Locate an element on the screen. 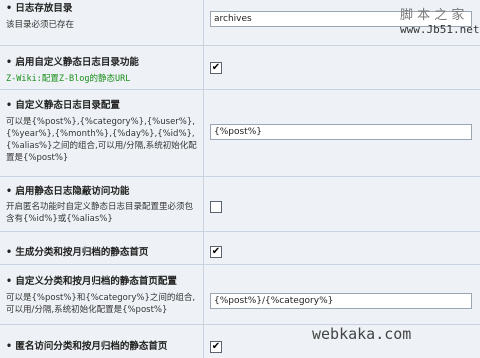  wiki-help-link: Z-Wiki:配置Z-Blog的静态URL is located at coordinates (68, 78).